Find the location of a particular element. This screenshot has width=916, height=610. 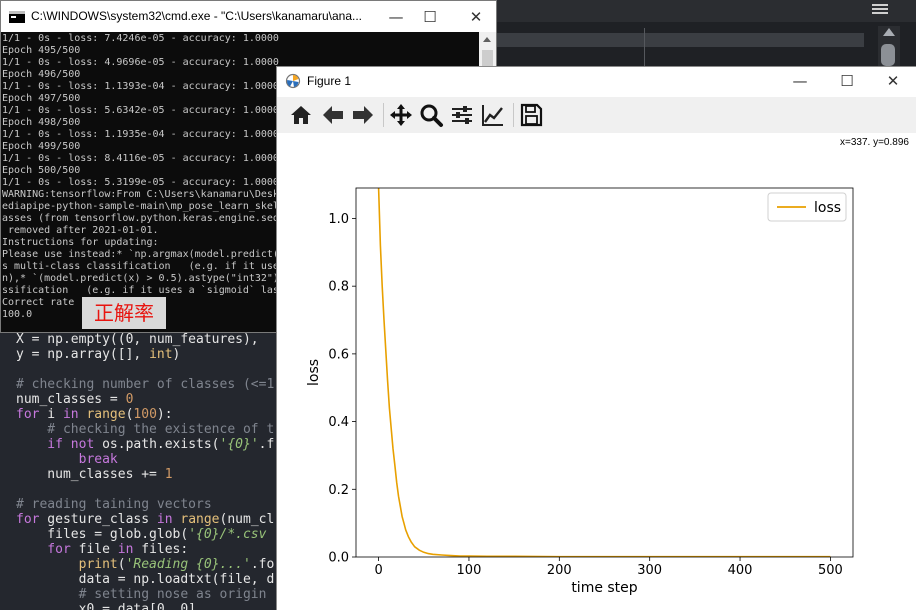

maximize-button: ☐ is located at coordinates (430, 17).